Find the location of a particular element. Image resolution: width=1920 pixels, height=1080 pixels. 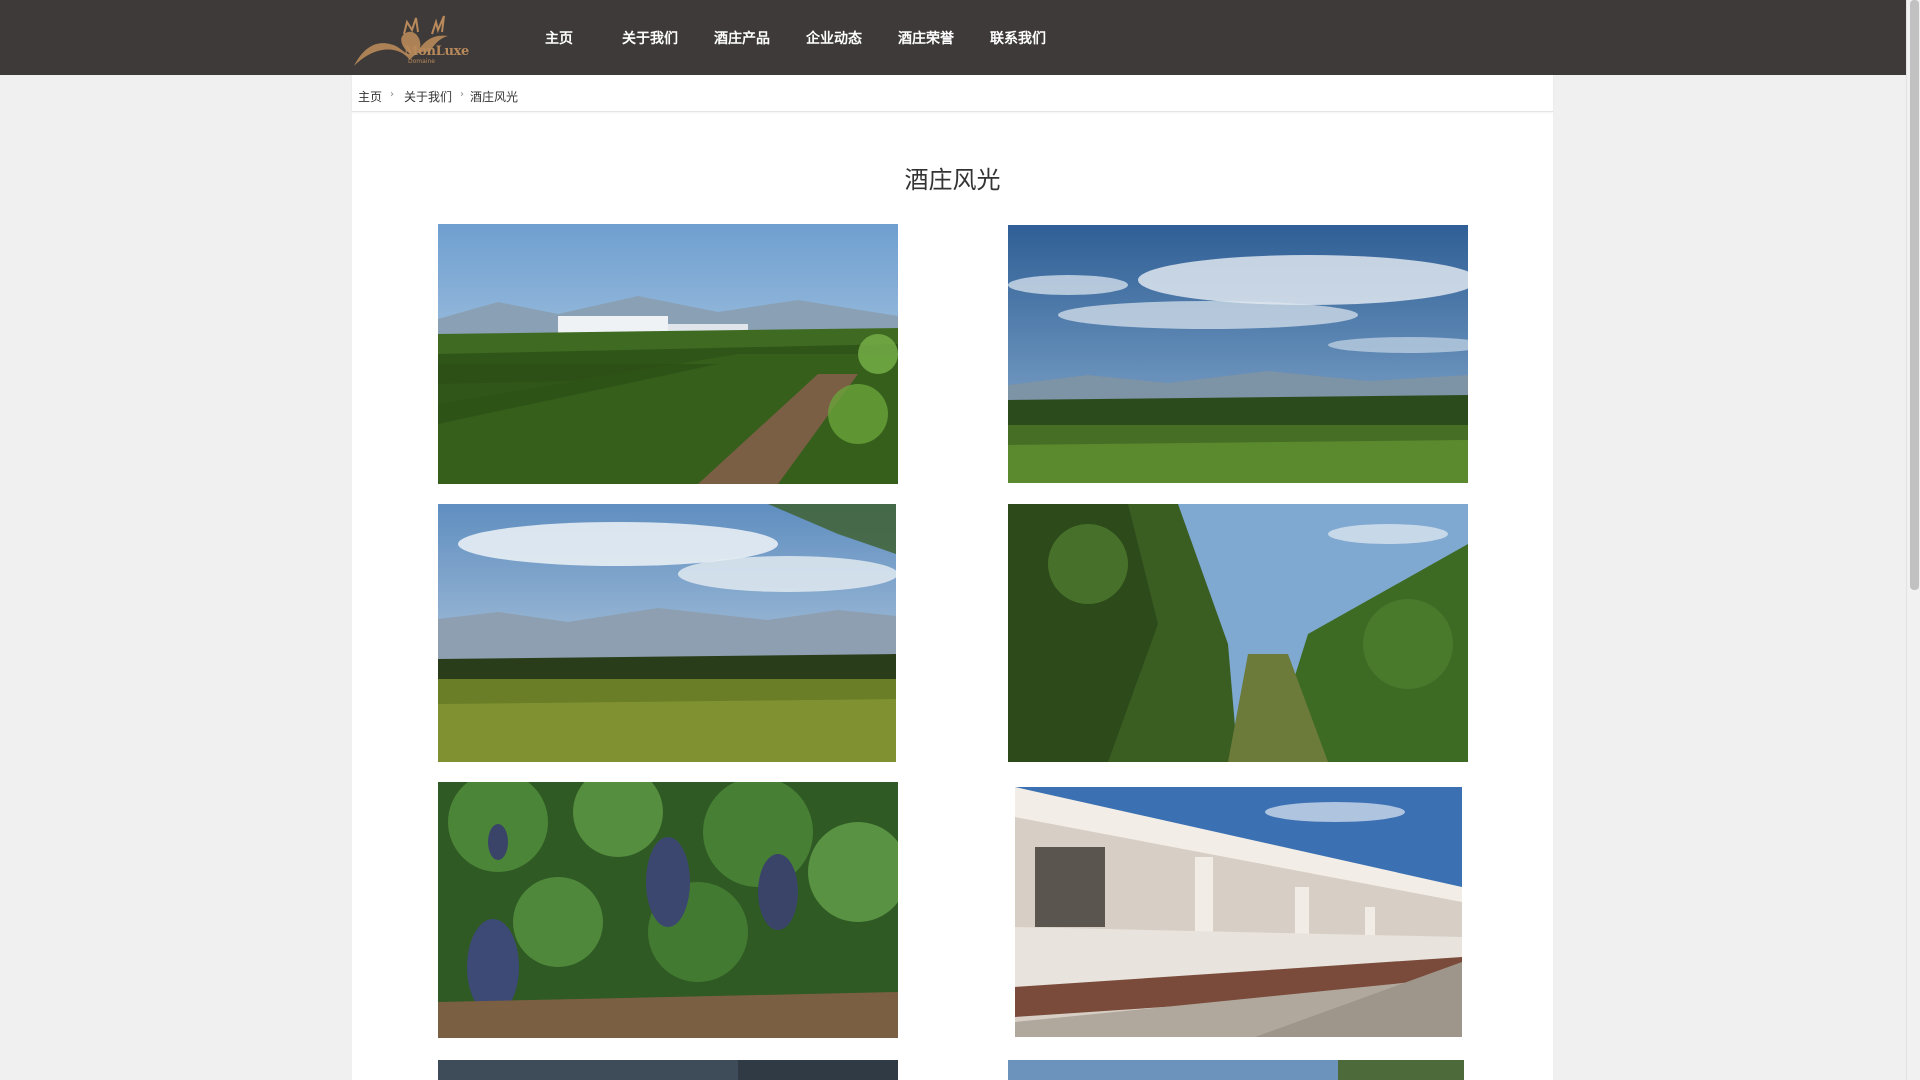

page-title: 酒庄风光 is located at coordinates (952, 180).